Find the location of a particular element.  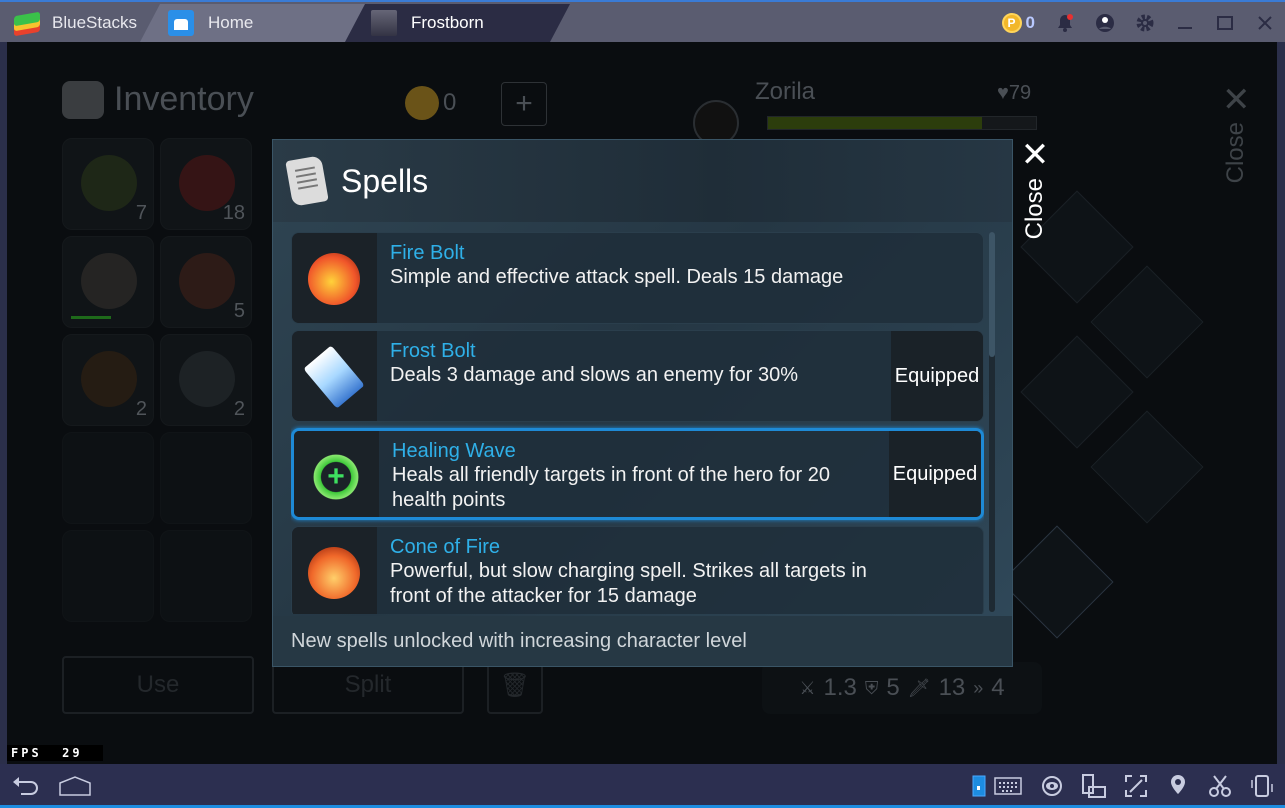

inventory-slot: 5 is located at coordinates (206, 282).